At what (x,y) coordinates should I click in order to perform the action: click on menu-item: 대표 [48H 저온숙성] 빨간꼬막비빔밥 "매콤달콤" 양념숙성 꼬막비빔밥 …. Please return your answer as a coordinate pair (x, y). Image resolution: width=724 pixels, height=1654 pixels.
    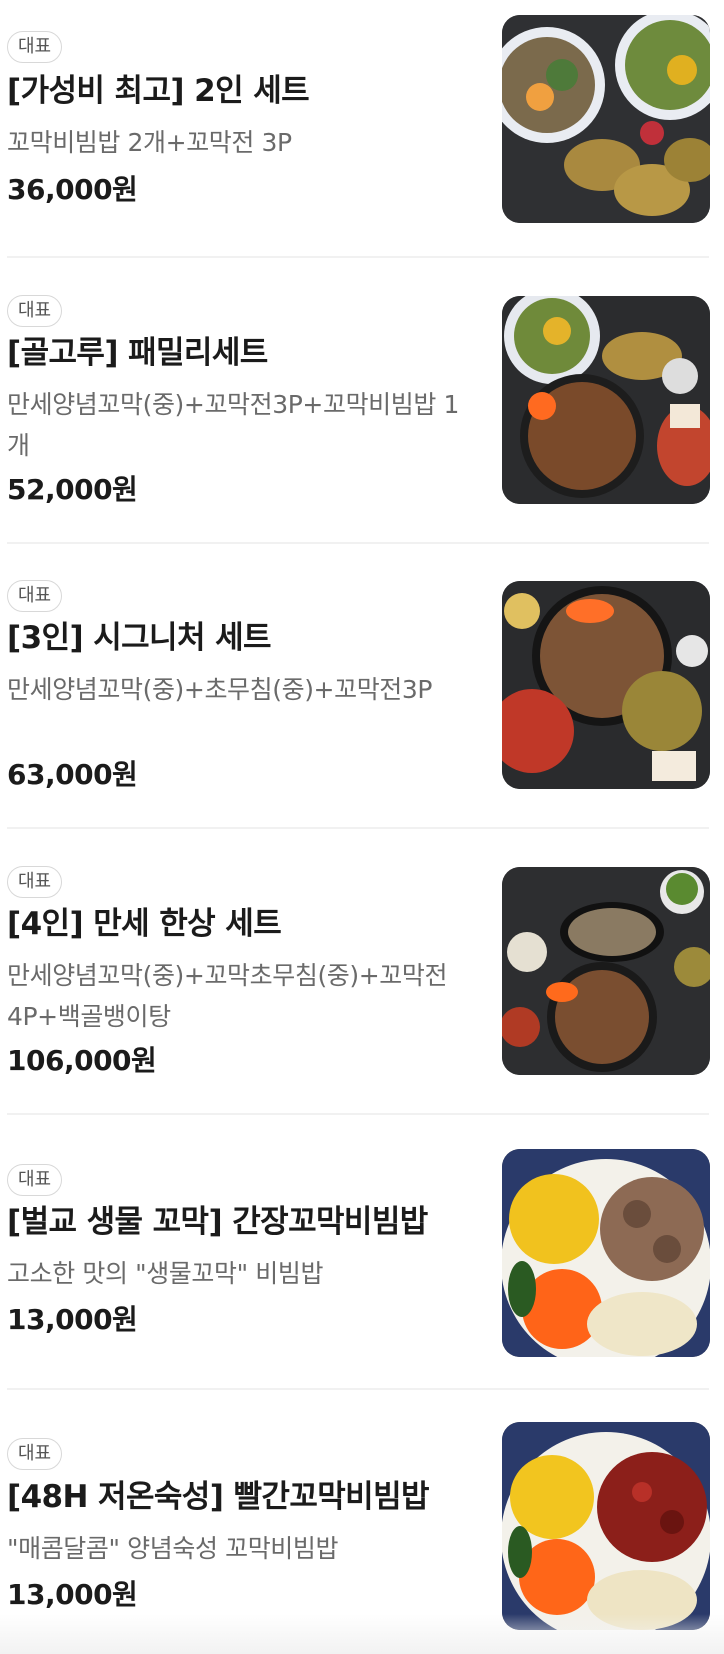
    Looking at the image, I should click on (358, 1527).